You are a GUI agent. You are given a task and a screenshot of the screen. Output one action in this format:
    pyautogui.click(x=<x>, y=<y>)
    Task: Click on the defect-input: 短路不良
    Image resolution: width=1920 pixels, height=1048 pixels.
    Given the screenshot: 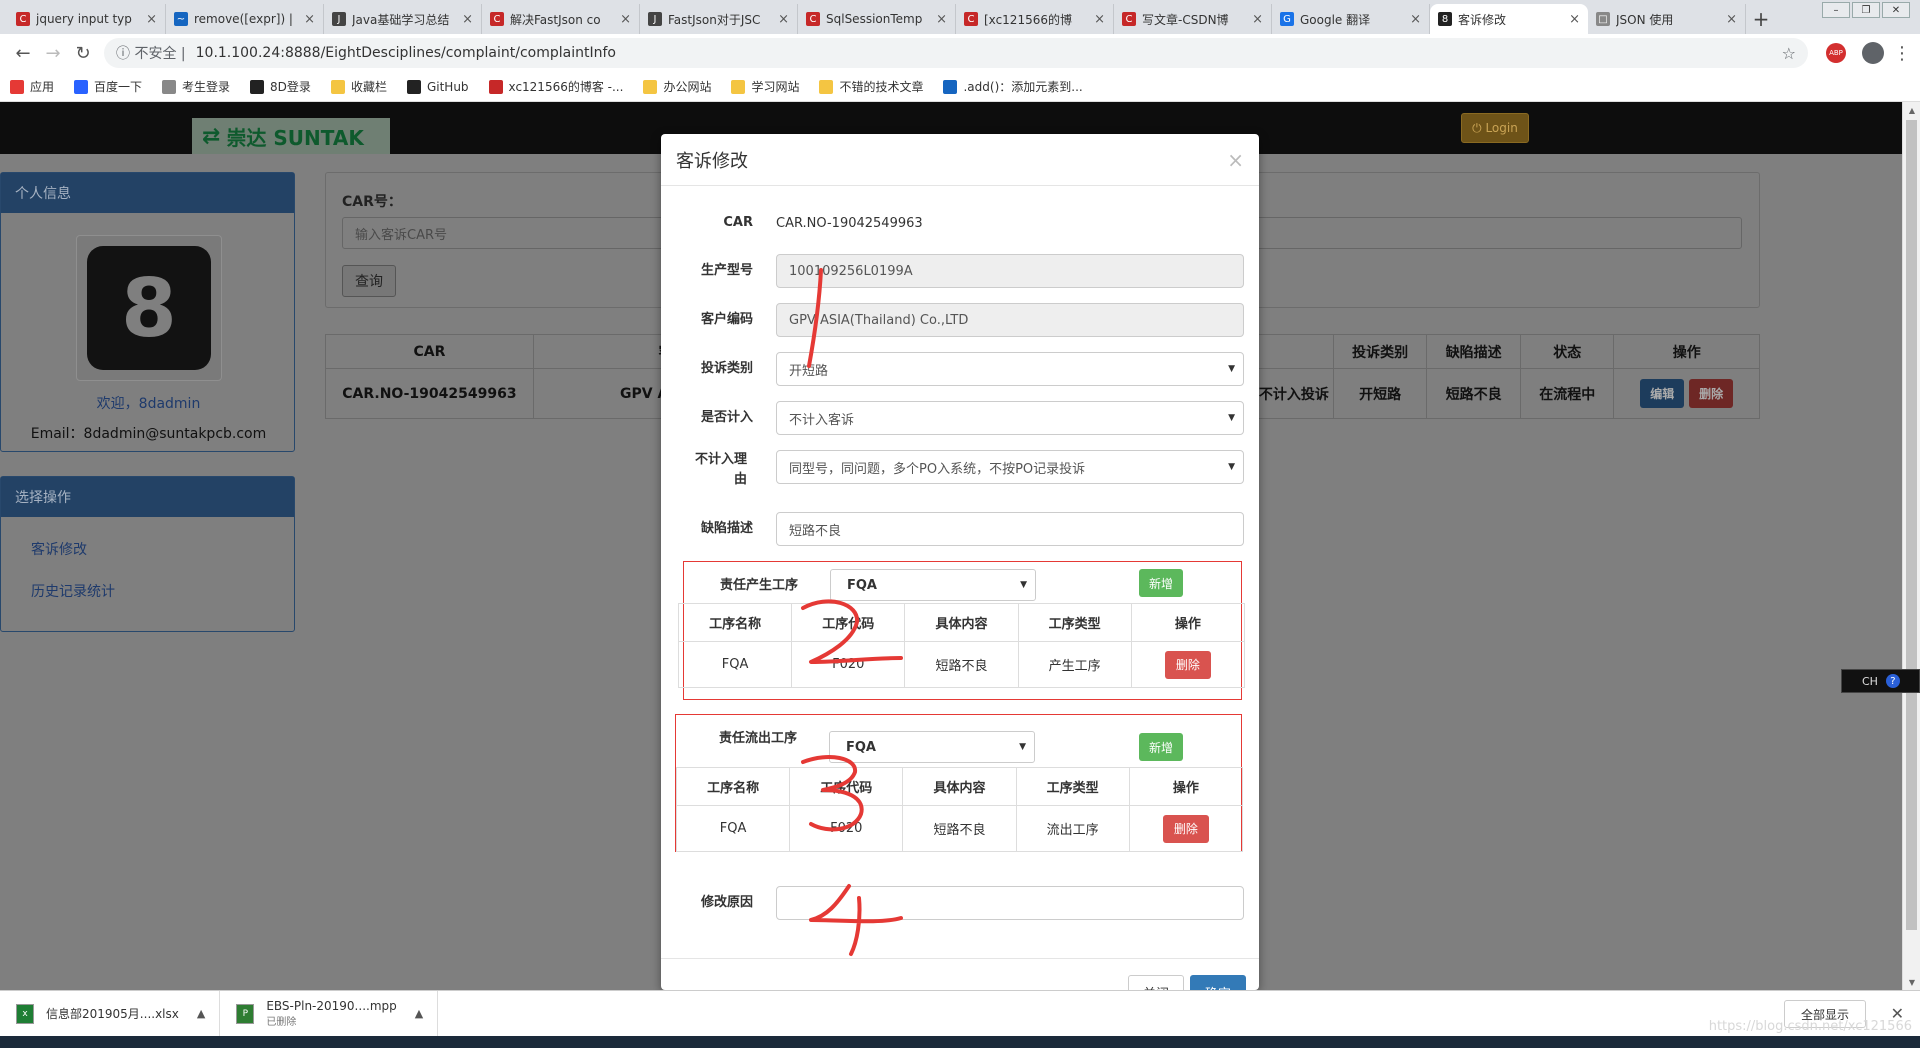 What is the action you would take?
    pyautogui.click(x=1010, y=529)
    